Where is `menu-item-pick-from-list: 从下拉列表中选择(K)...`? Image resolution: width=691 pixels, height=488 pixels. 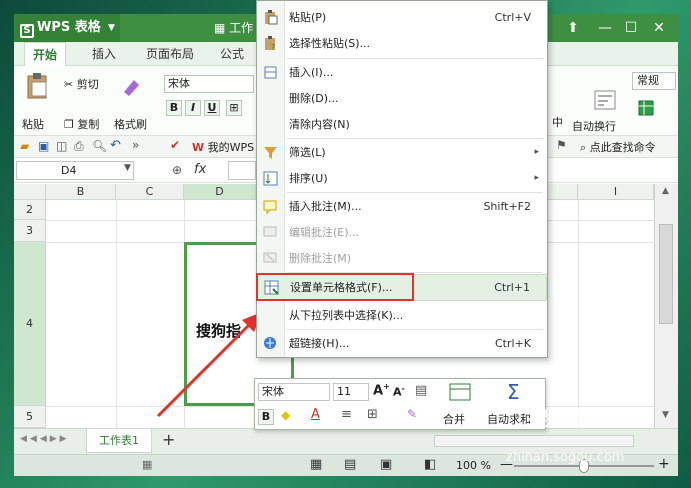
menu-item-pick-from-list: 从下拉列表中选择(K)... is located at coordinates (402, 315).